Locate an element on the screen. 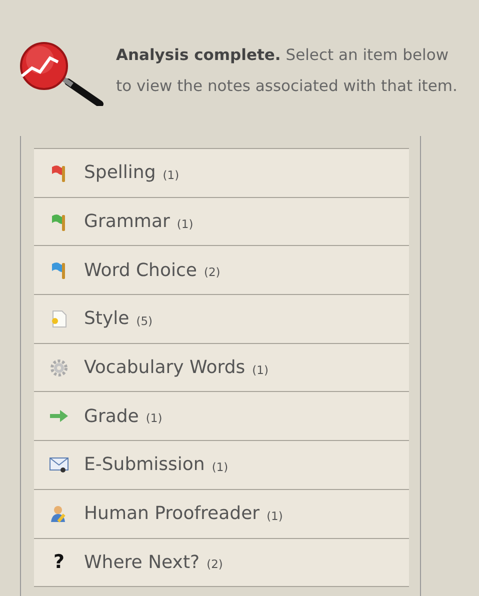 The image size is (479, 596). category-item: Grade (1) is located at coordinates (221, 417).